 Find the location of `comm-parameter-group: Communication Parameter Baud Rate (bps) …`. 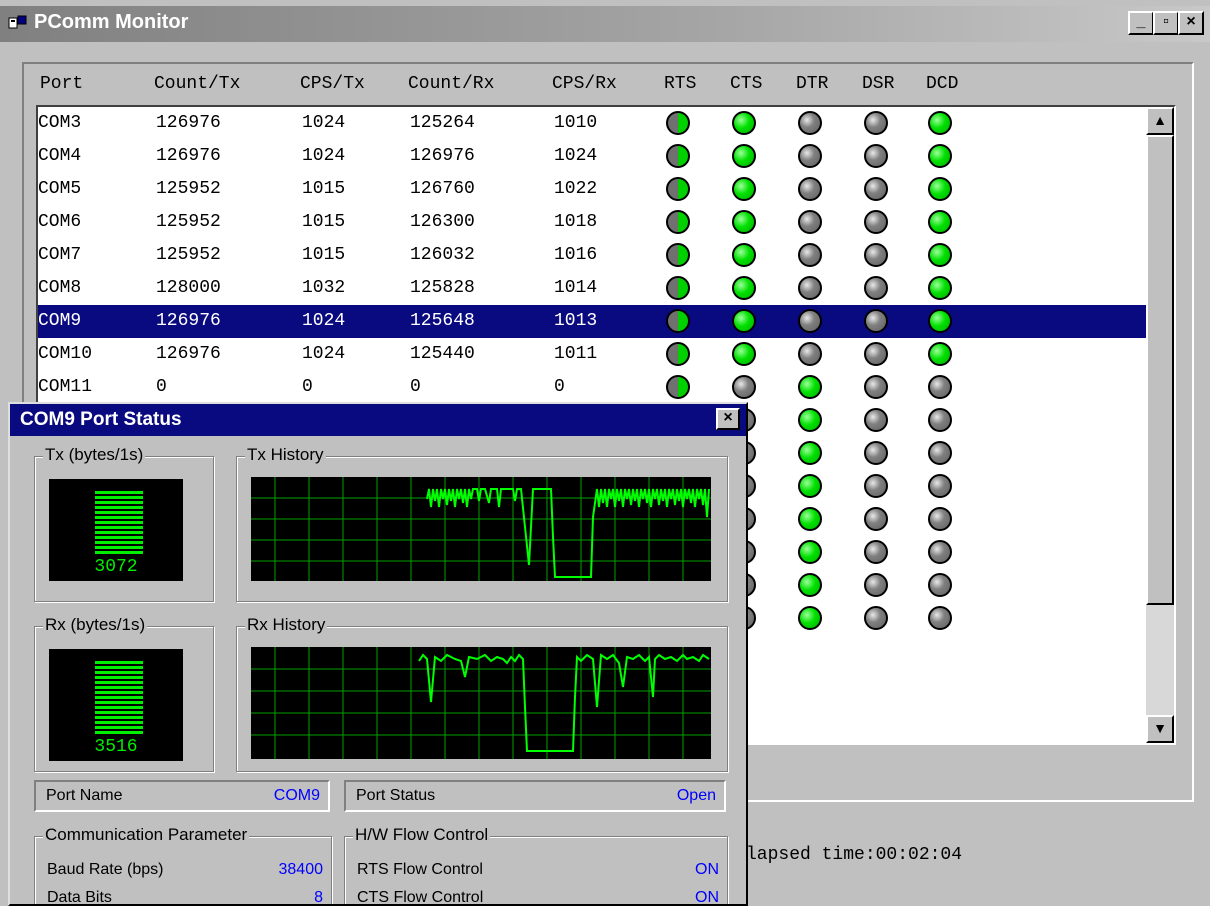

comm-parameter-group: Communication Parameter Baud Rate (bps) … is located at coordinates (183, 864).